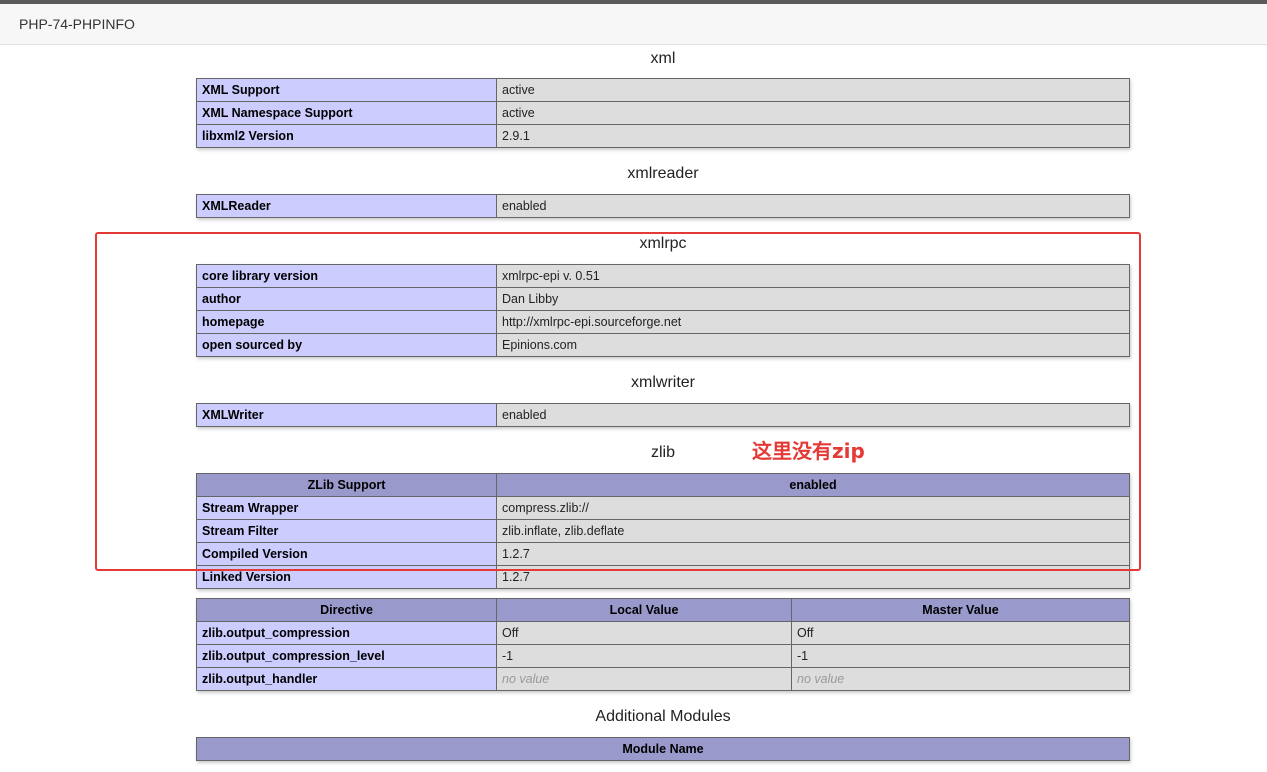 The image size is (1267, 772). I want to click on master-value-cell: no value, so click(960, 679).